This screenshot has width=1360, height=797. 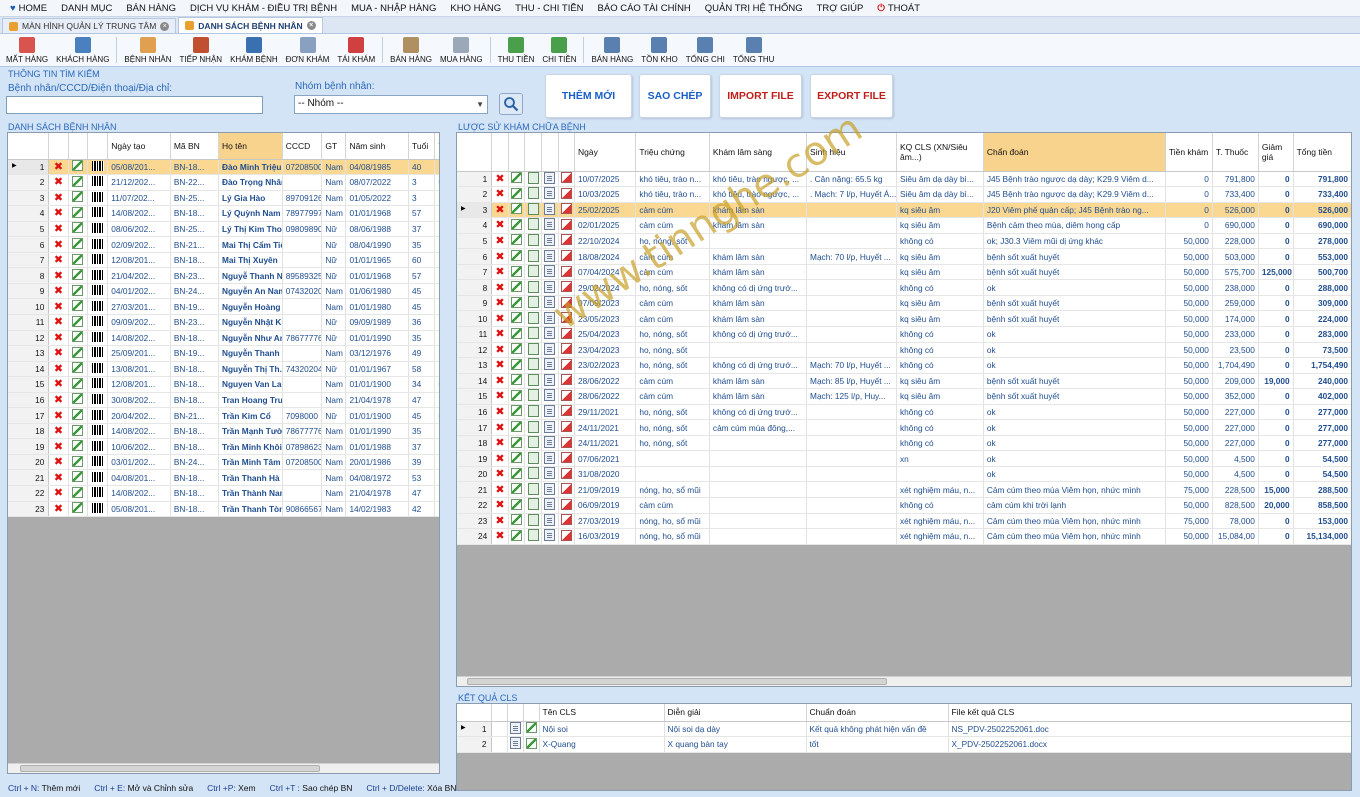 I want to click on column-header: Mã BN, so click(x=194, y=146).